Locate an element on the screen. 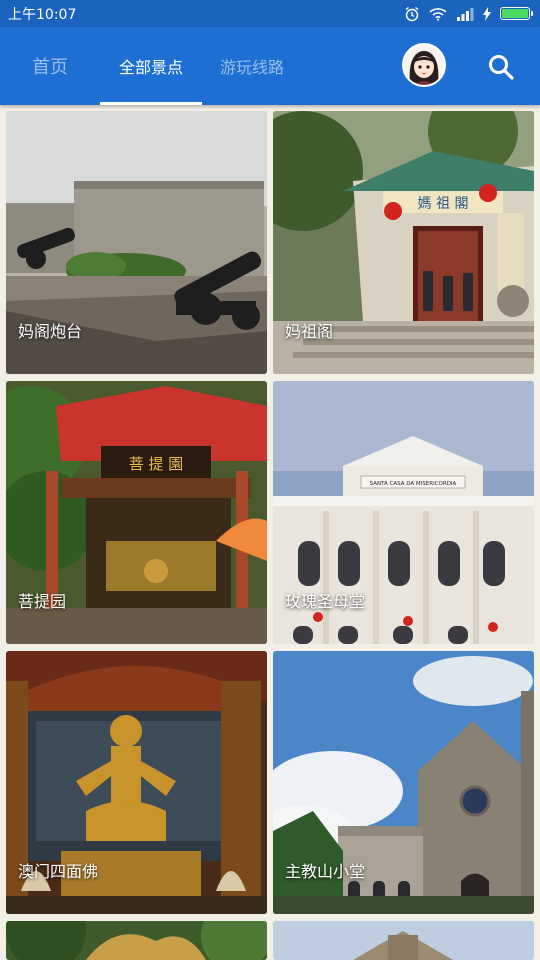  avatar is located at coordinates (424, 65).